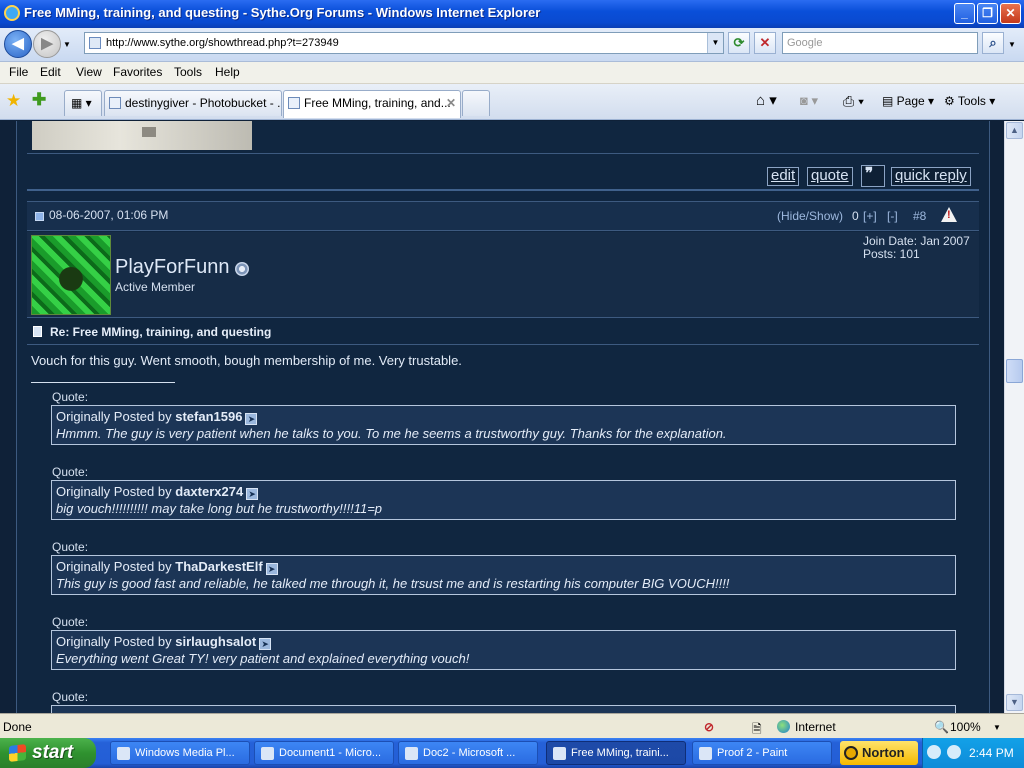 Image resolution: width=1024 pixels, height=768 pixels. Describe the element at coordinates (83, 103) in the screenshot. I see `quick-tabs-button: ▦ ▾` at that location.